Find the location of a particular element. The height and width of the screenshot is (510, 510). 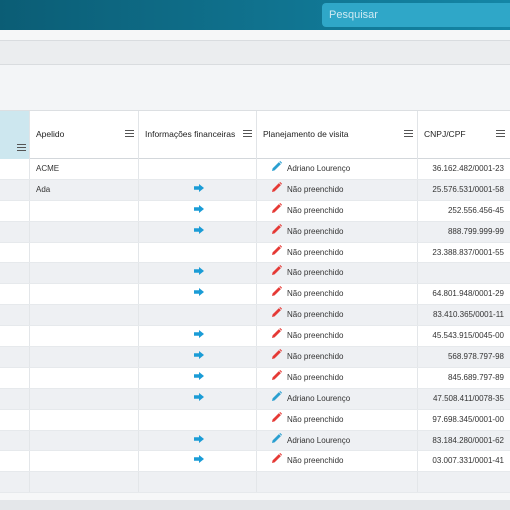

table-row: Não preenchido 888.799.999-99 is located at coordinates (255, 232).